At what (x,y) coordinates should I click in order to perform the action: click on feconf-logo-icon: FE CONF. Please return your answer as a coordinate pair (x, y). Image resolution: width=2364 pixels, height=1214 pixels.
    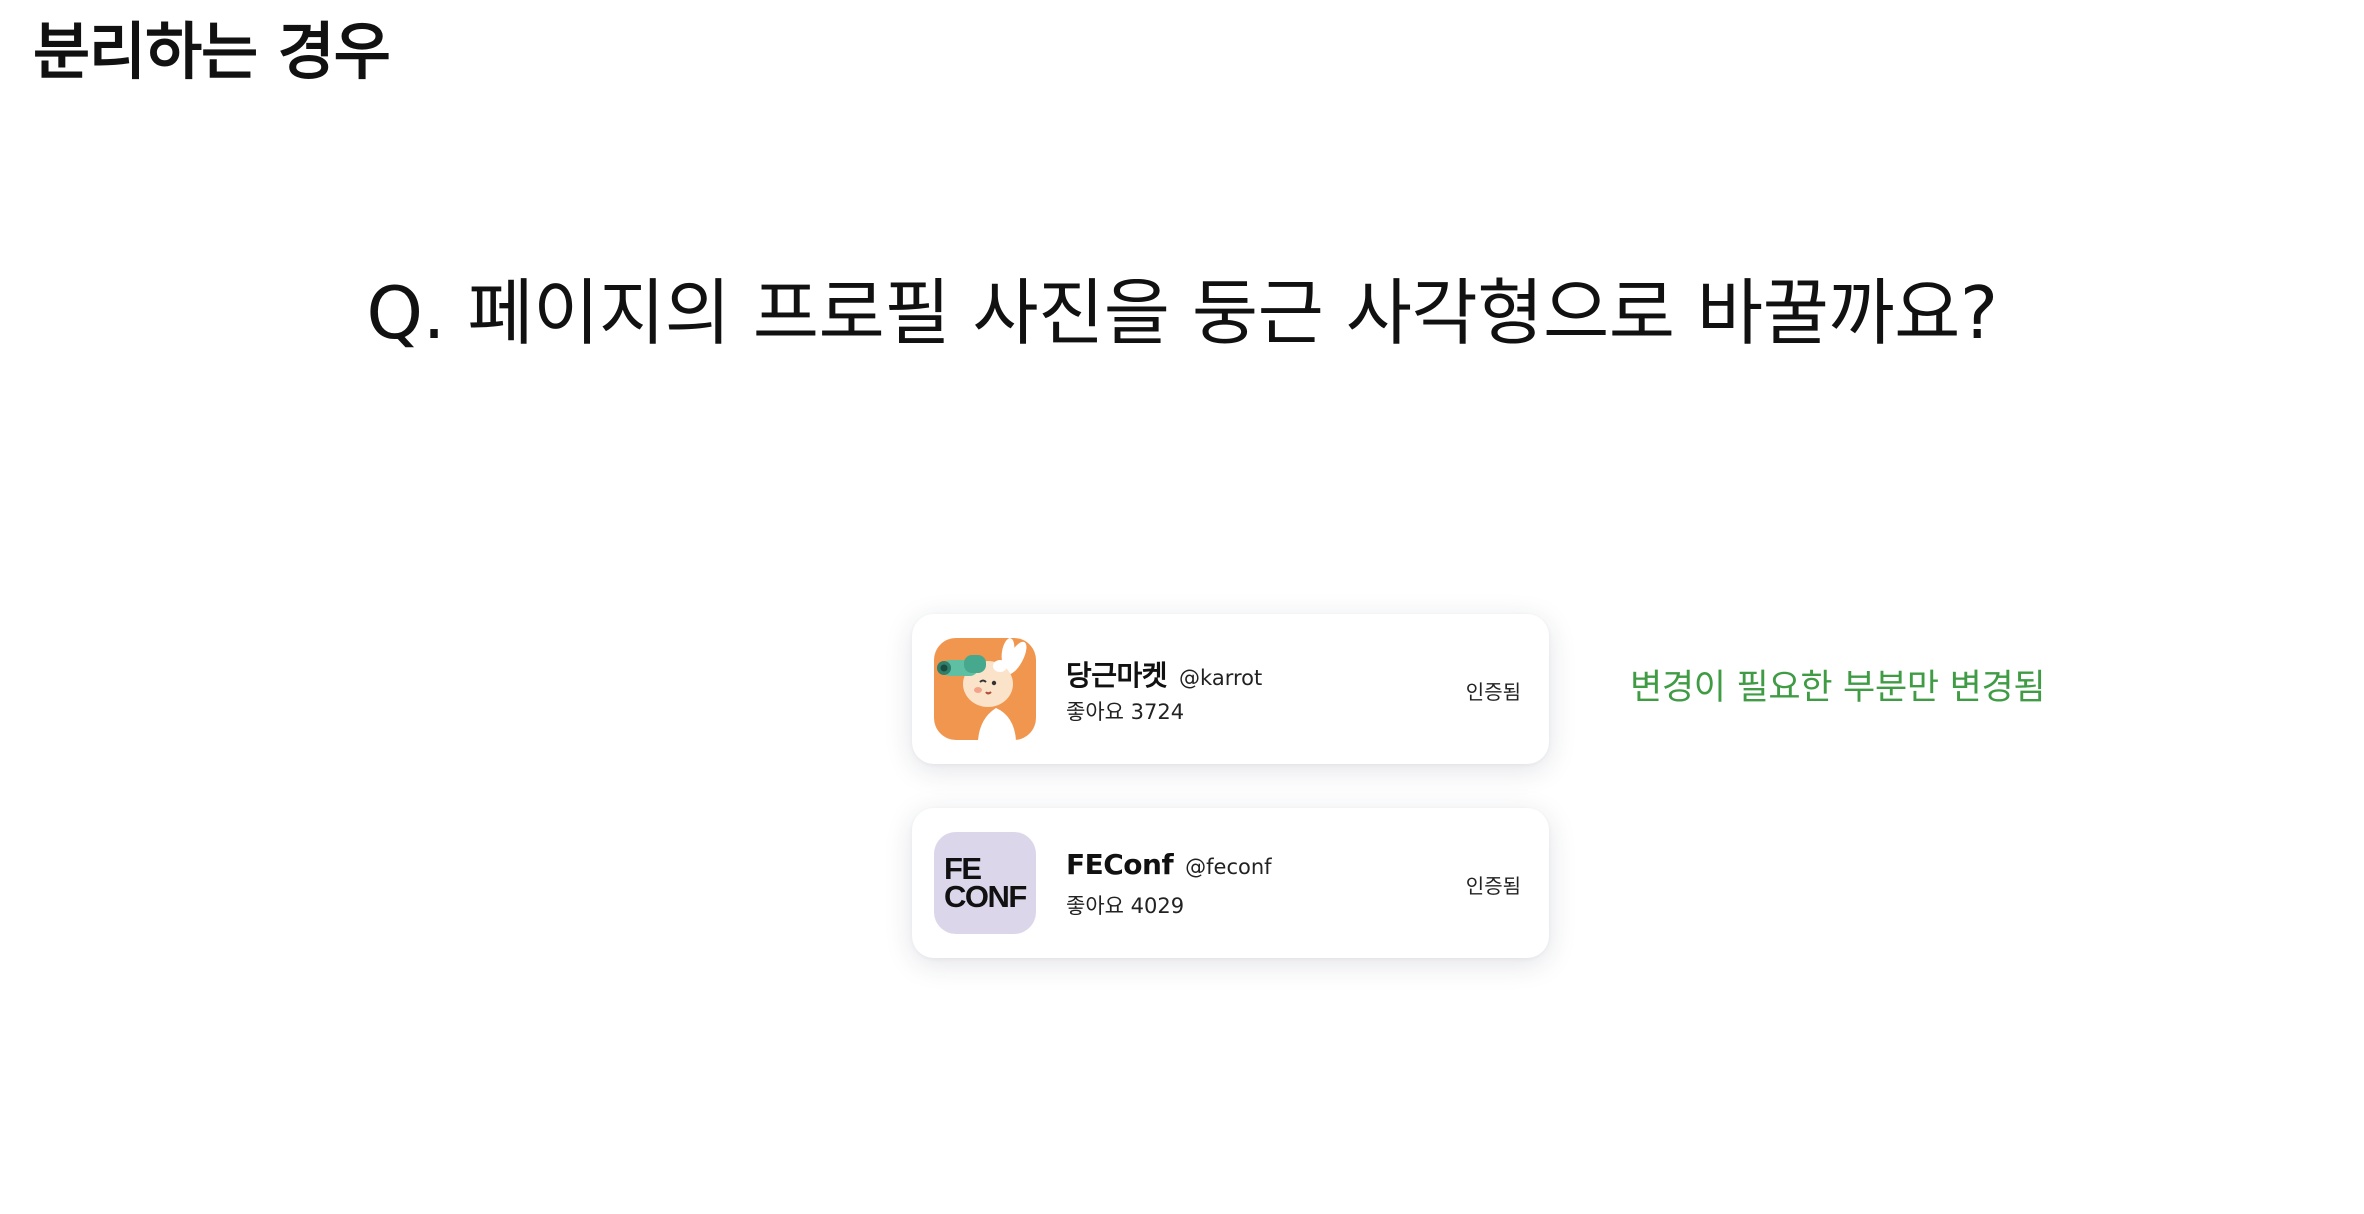
    Looking at the image, I should click on (985, 883).